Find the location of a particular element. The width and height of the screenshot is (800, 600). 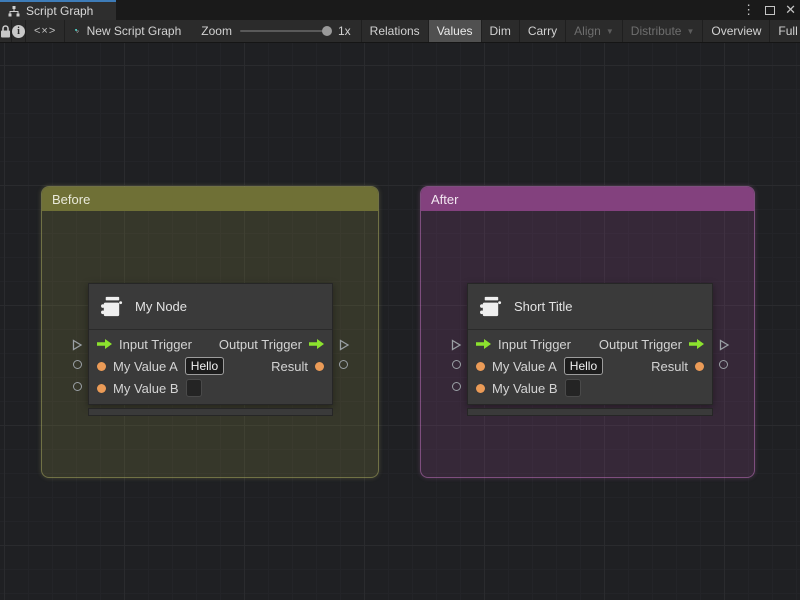

graph-hierarchy-icon is located at coordinates (14, 10).